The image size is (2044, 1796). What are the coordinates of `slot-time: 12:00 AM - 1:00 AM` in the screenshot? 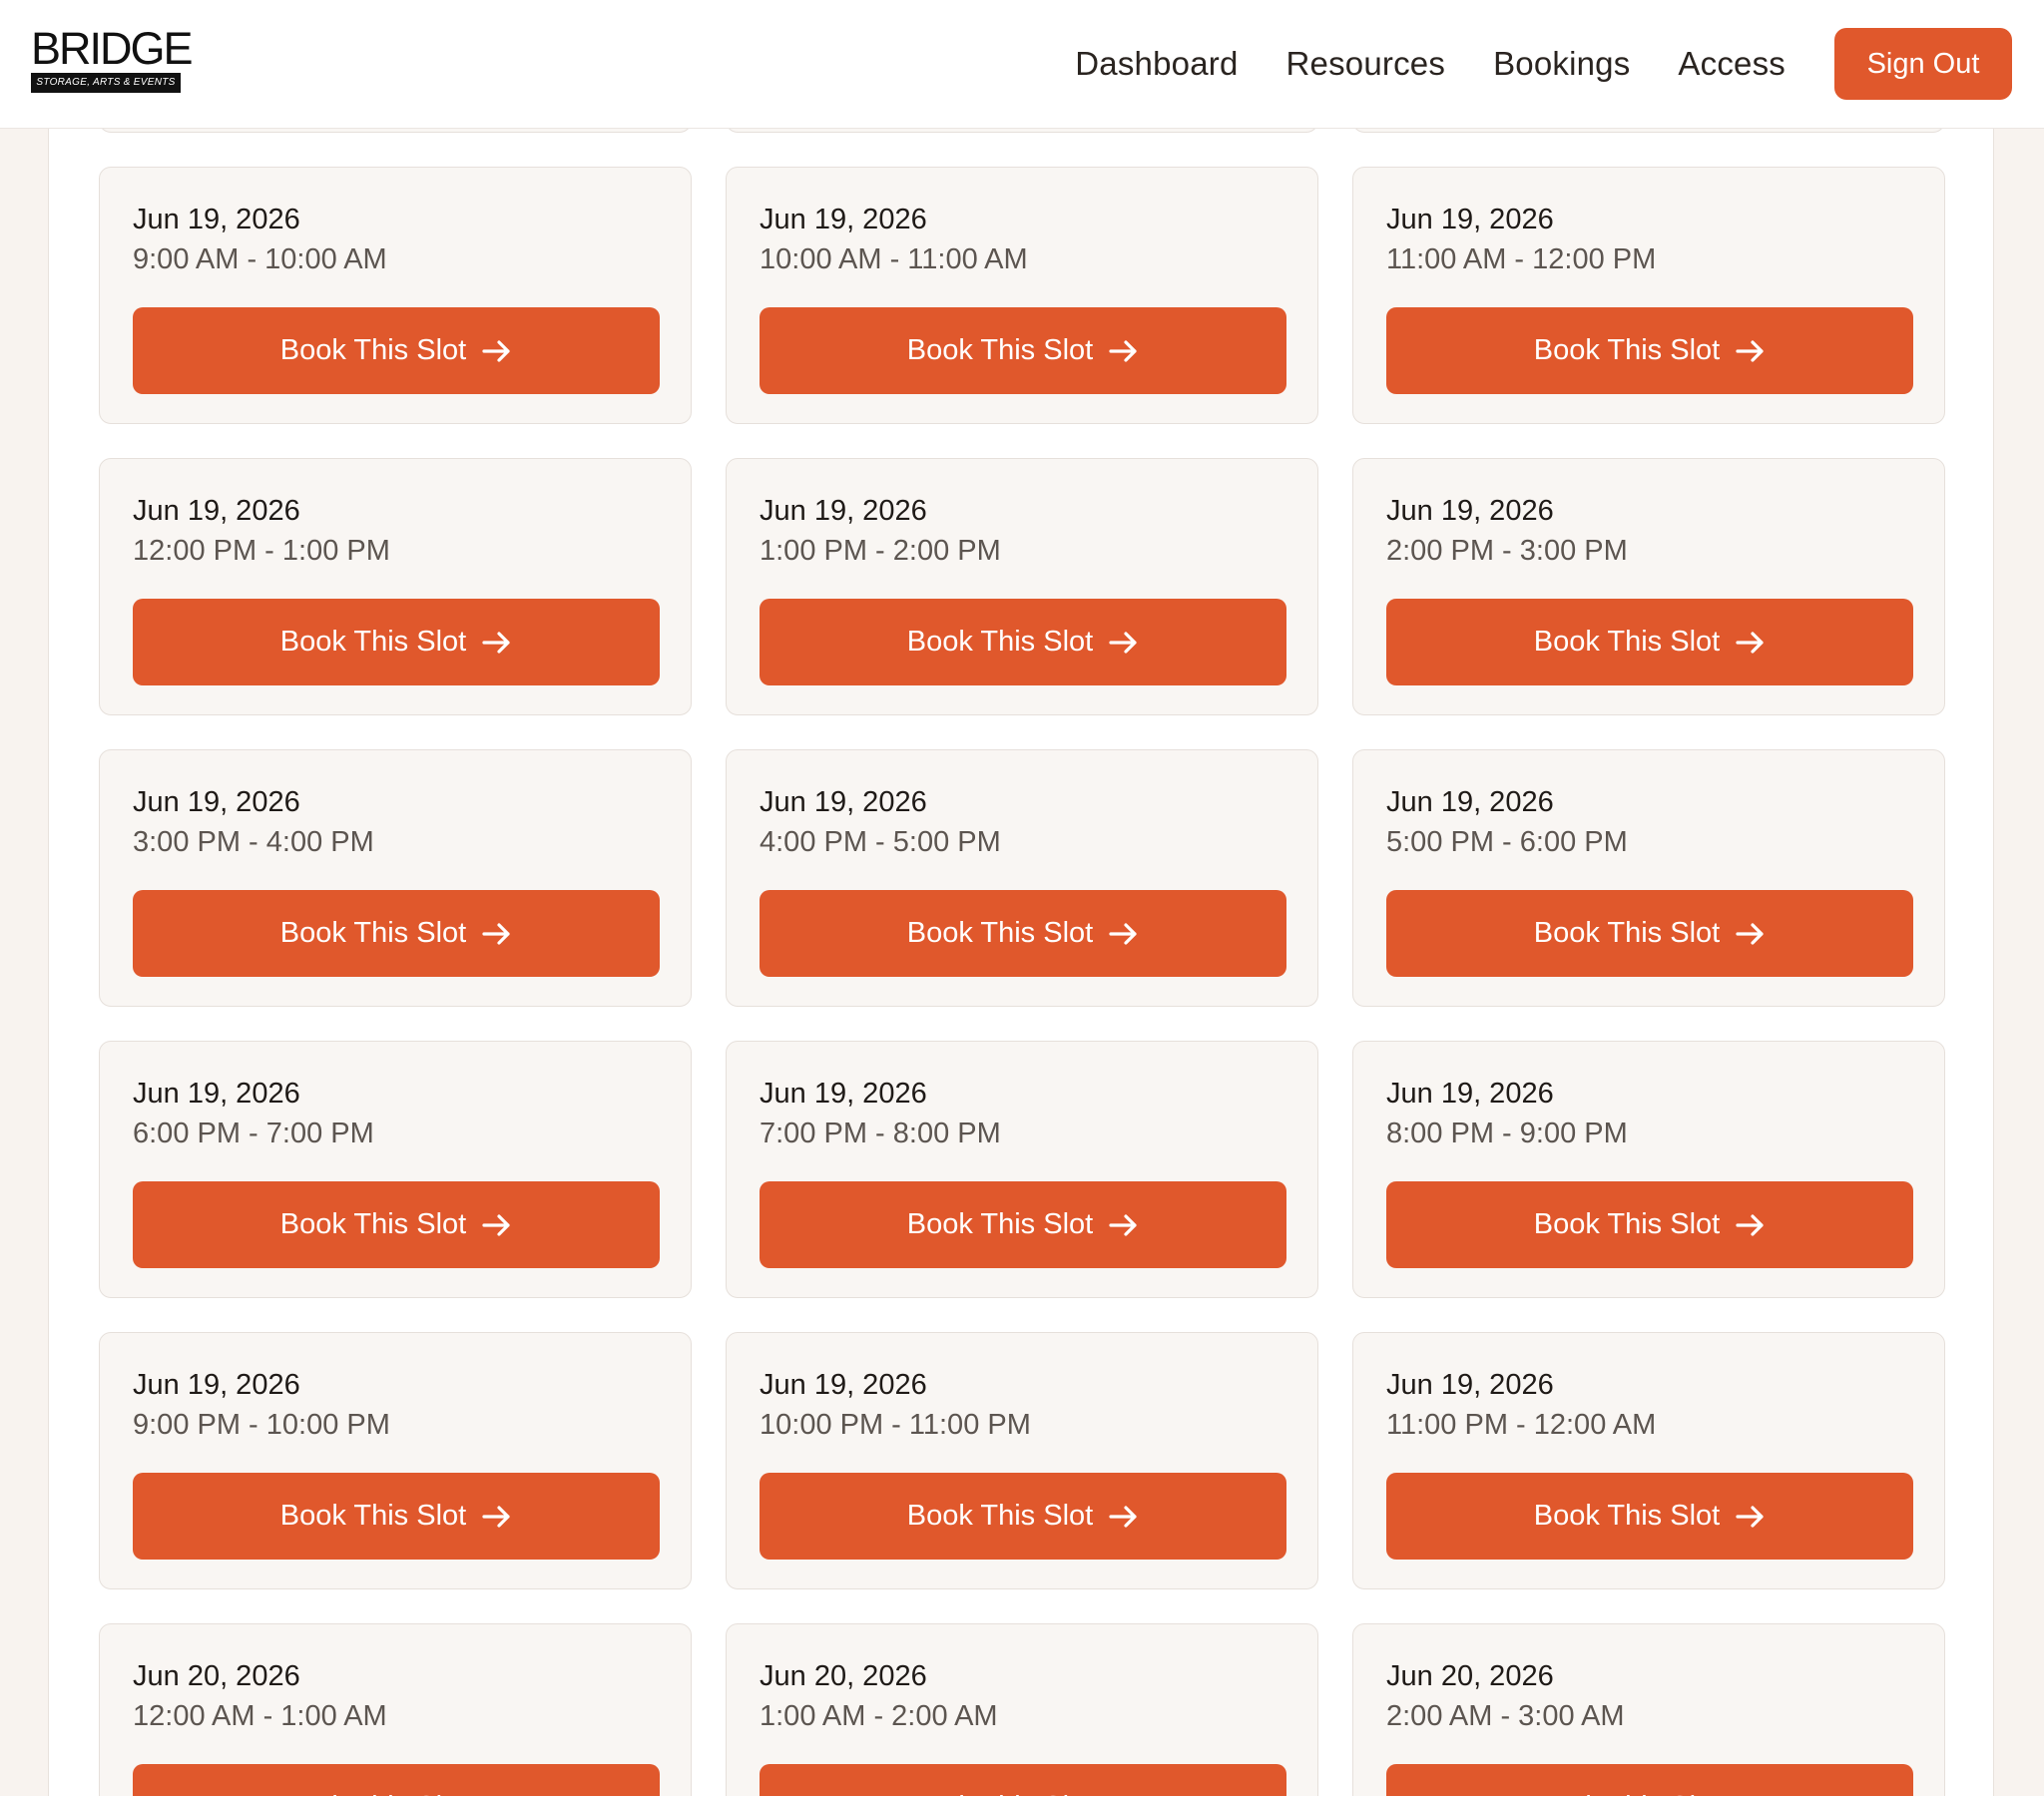 It's located at (260, 1716).